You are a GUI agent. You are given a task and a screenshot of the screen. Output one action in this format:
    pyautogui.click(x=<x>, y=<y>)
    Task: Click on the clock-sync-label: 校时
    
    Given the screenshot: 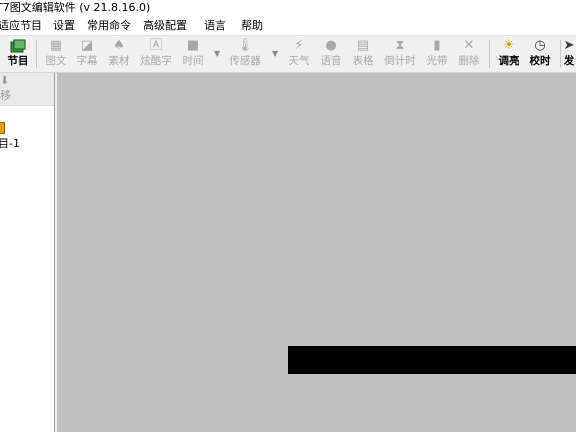 What is the action you would take?
    pyautogui.click(x=540, y=61)
    